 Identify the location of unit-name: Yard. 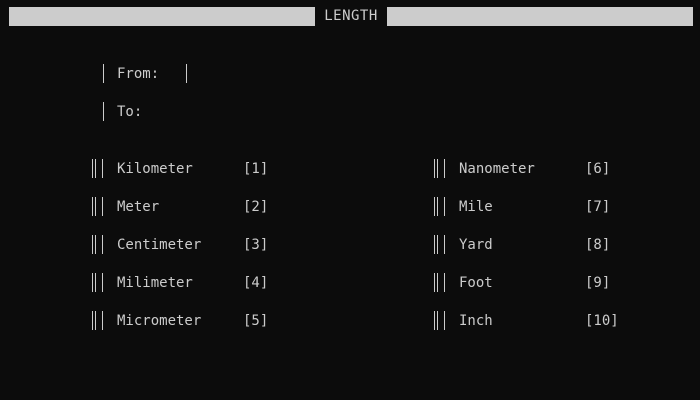
(476, 244).